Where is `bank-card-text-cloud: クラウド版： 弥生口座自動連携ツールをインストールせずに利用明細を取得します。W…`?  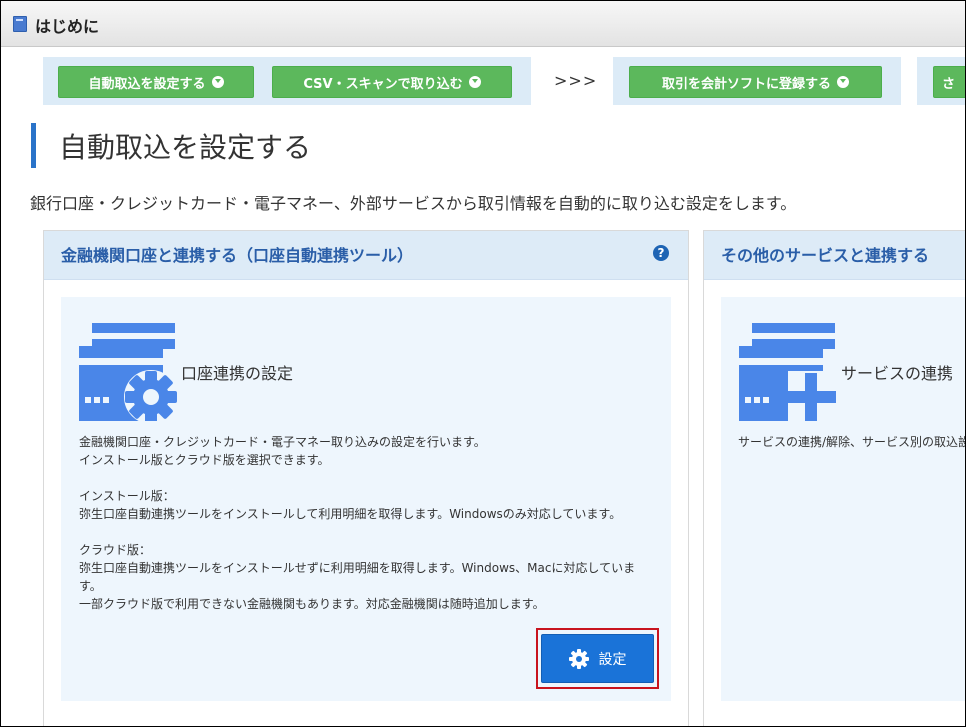 bank-card-text-cloud: クラウド版： 弥生口座自動連携ツールをインストールせずに利用明細を取得します。W… is located at coordinates (357, 577).